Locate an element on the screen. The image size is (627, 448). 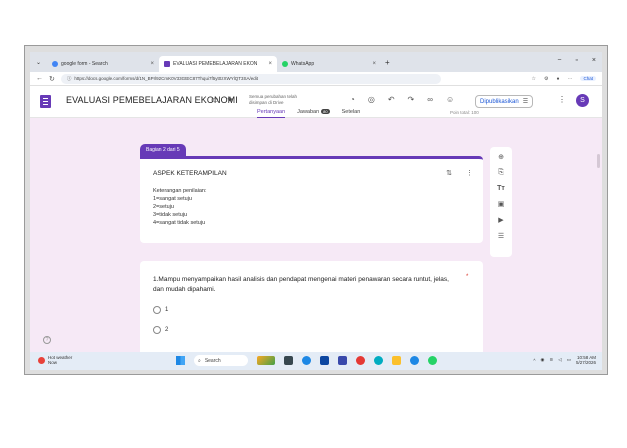
maximize-button: ▫ is located at coordinates (576, 60).